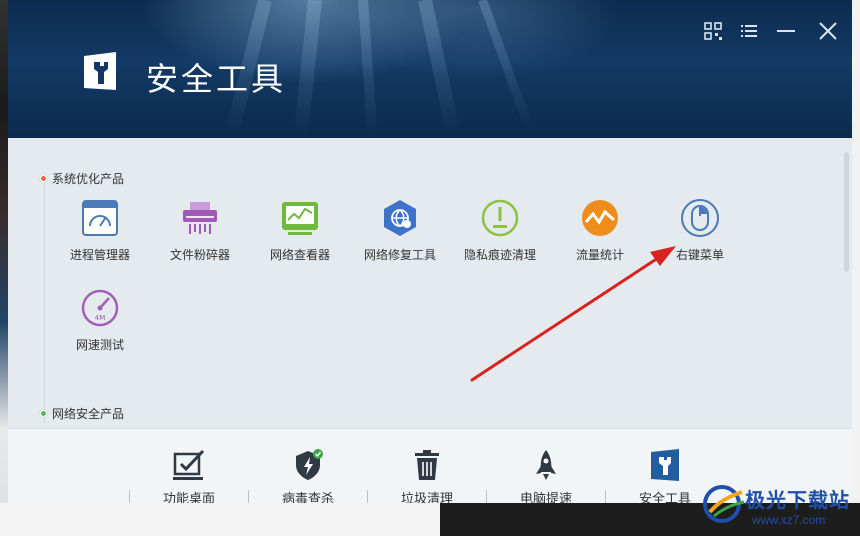  I want to click on shield-virus-icon, so click(309, 464).